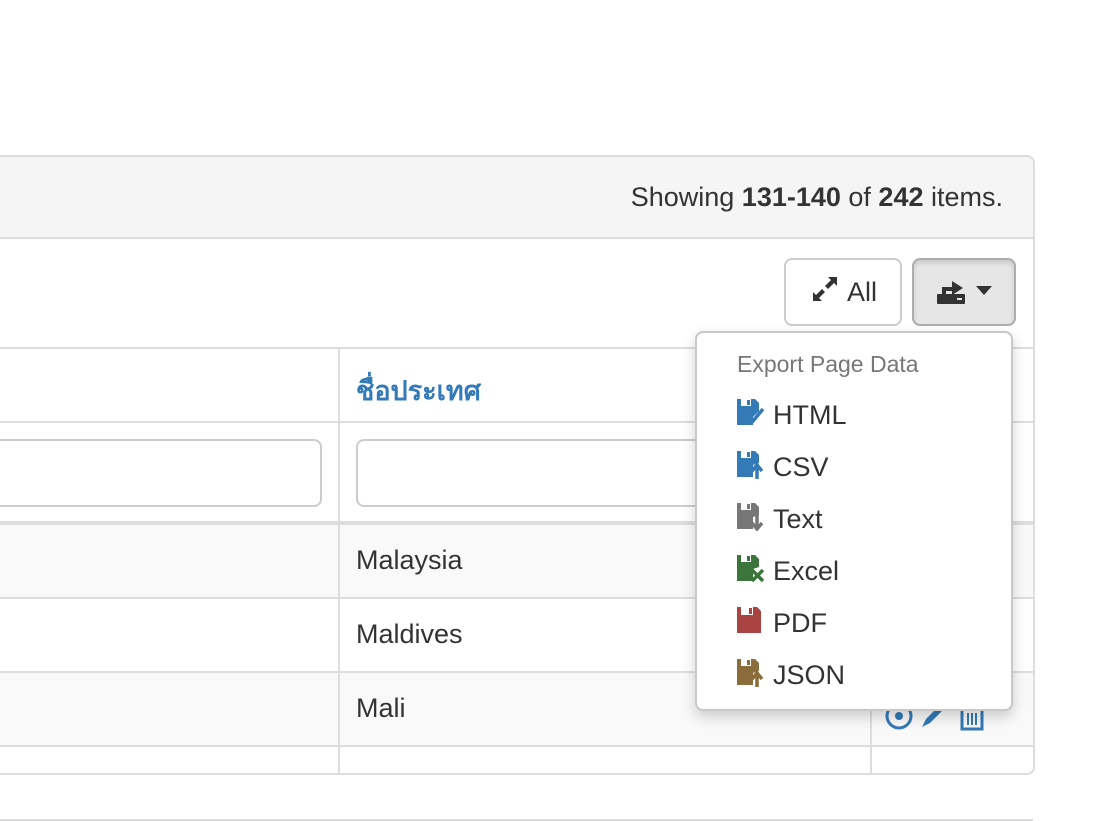 This screenshot has height=821, width=1116. Describe the element at coordinates (161, 473) in the screenshot. I see `filter-input-col1` at that location.